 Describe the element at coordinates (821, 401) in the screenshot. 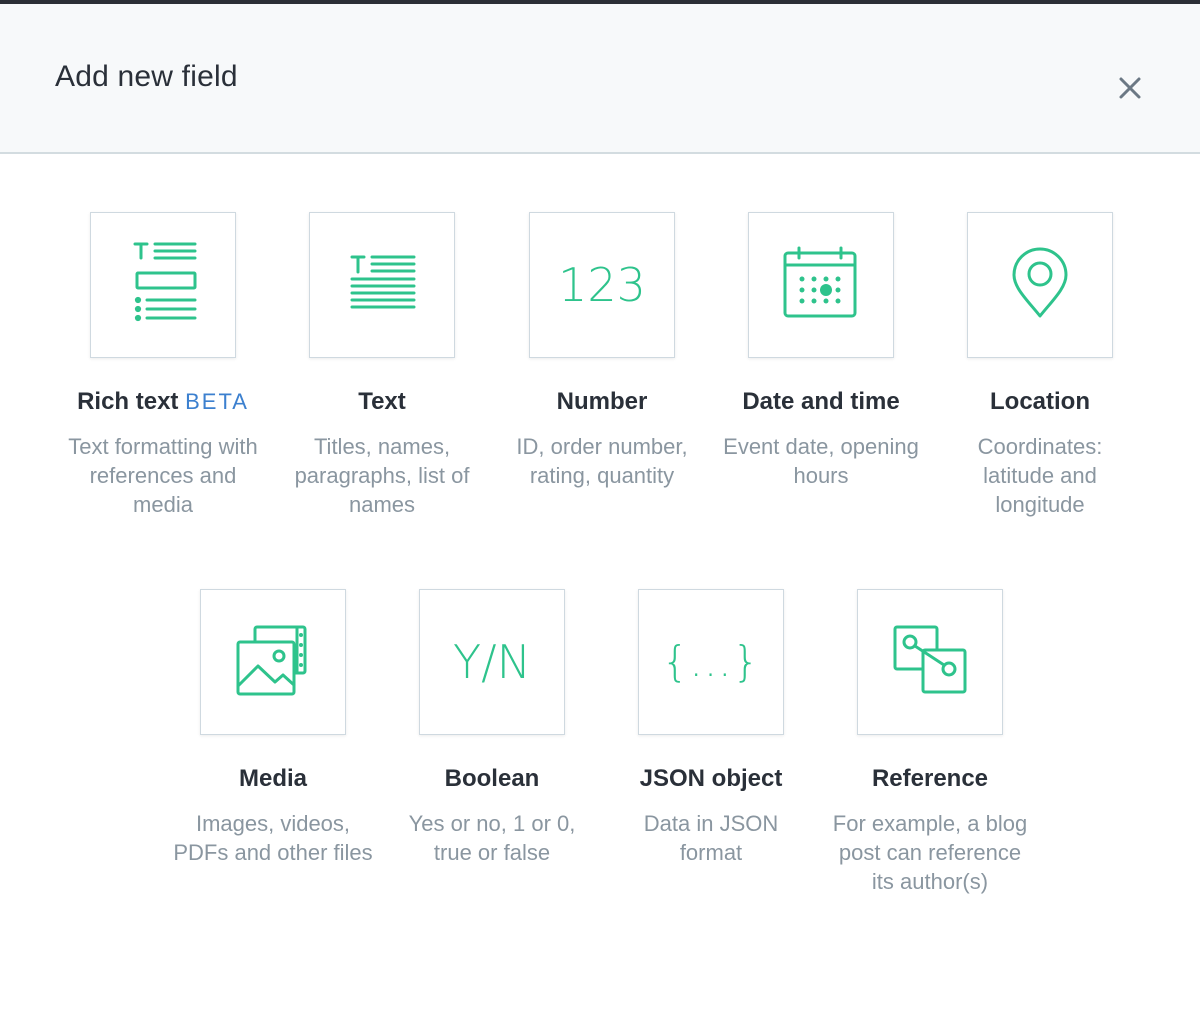

I see `field-label: Date and time` at that location.